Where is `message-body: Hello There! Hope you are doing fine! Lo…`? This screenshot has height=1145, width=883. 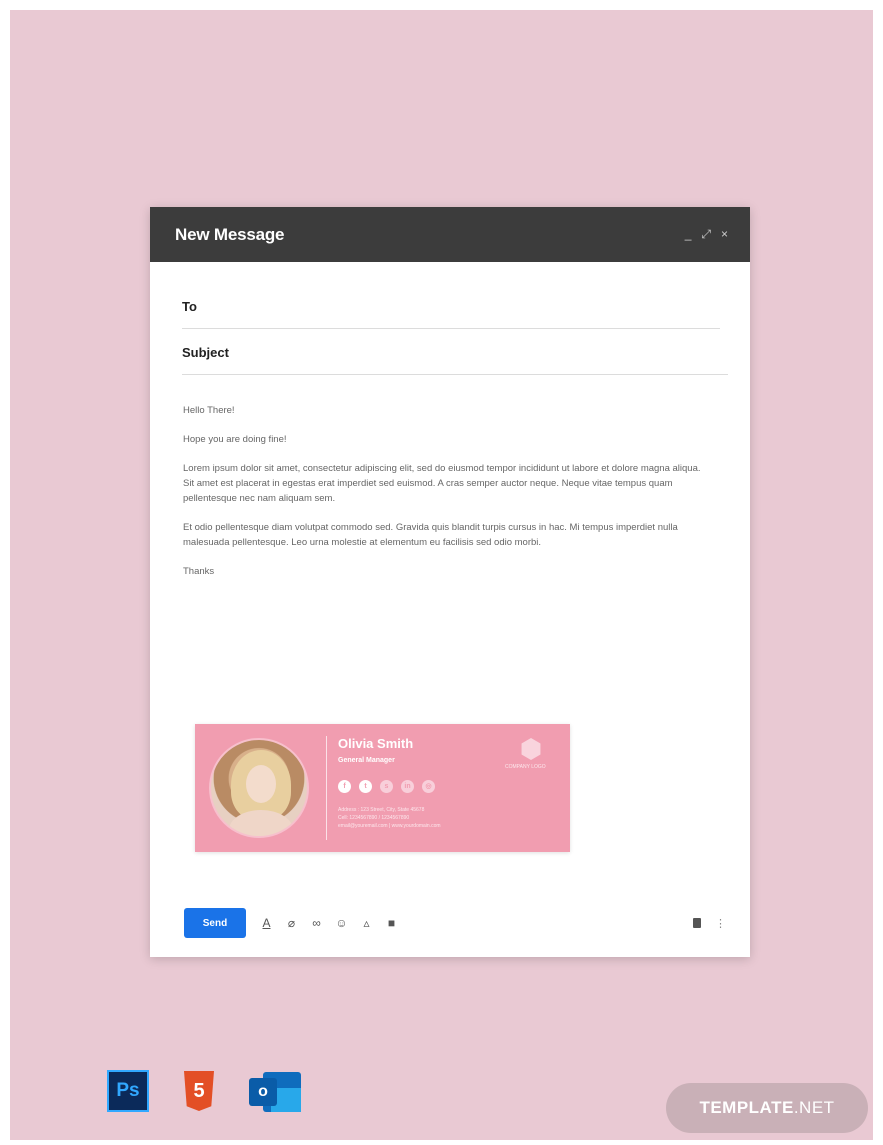 message-body: Hello There! Hope you are doing fine! Lo… is located at coordinates (443, 498).